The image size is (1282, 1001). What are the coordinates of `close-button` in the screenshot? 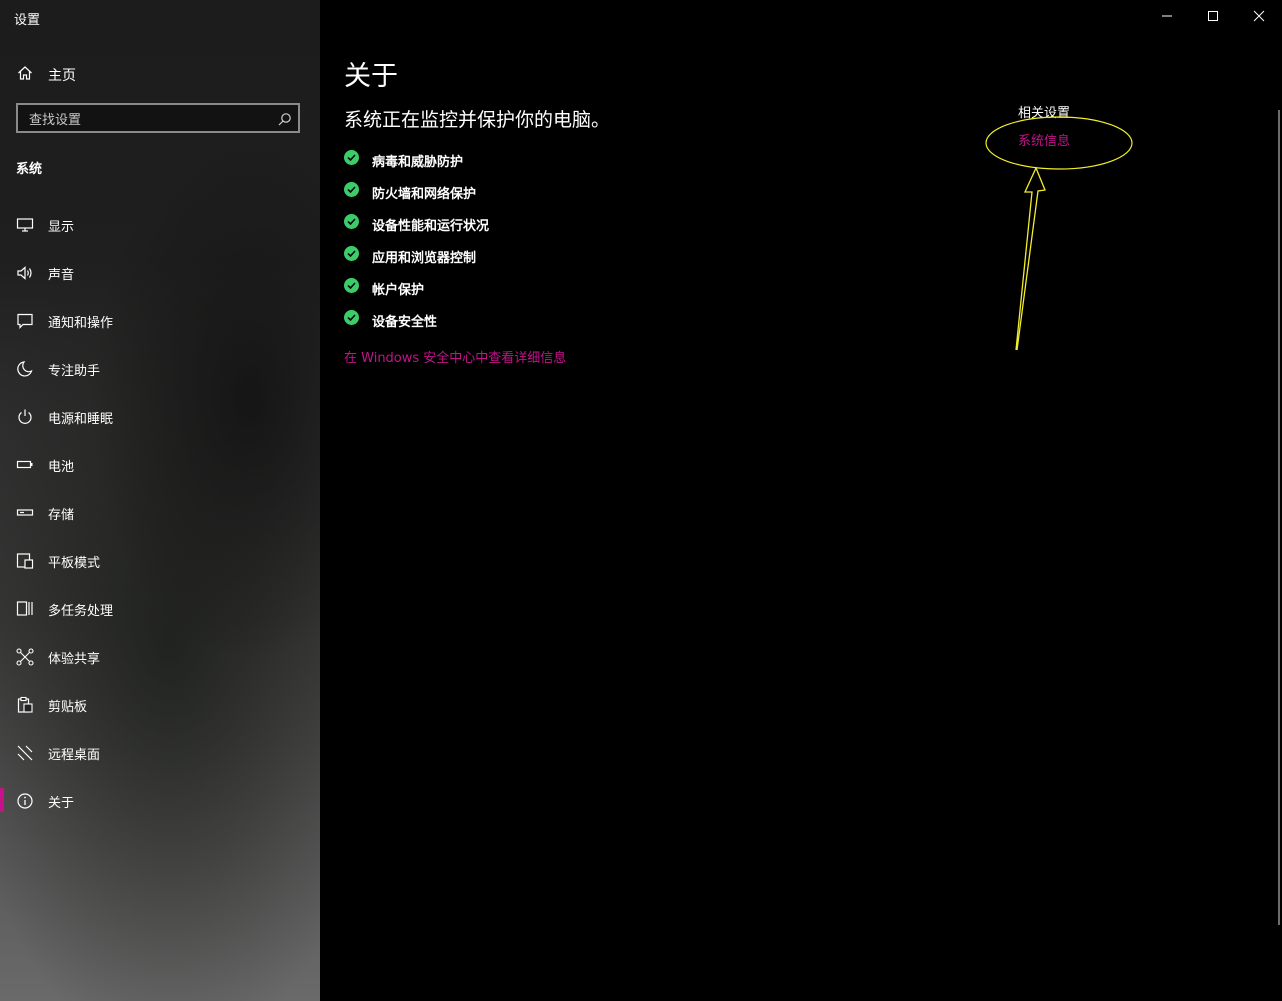 It's located at (1259, 16).